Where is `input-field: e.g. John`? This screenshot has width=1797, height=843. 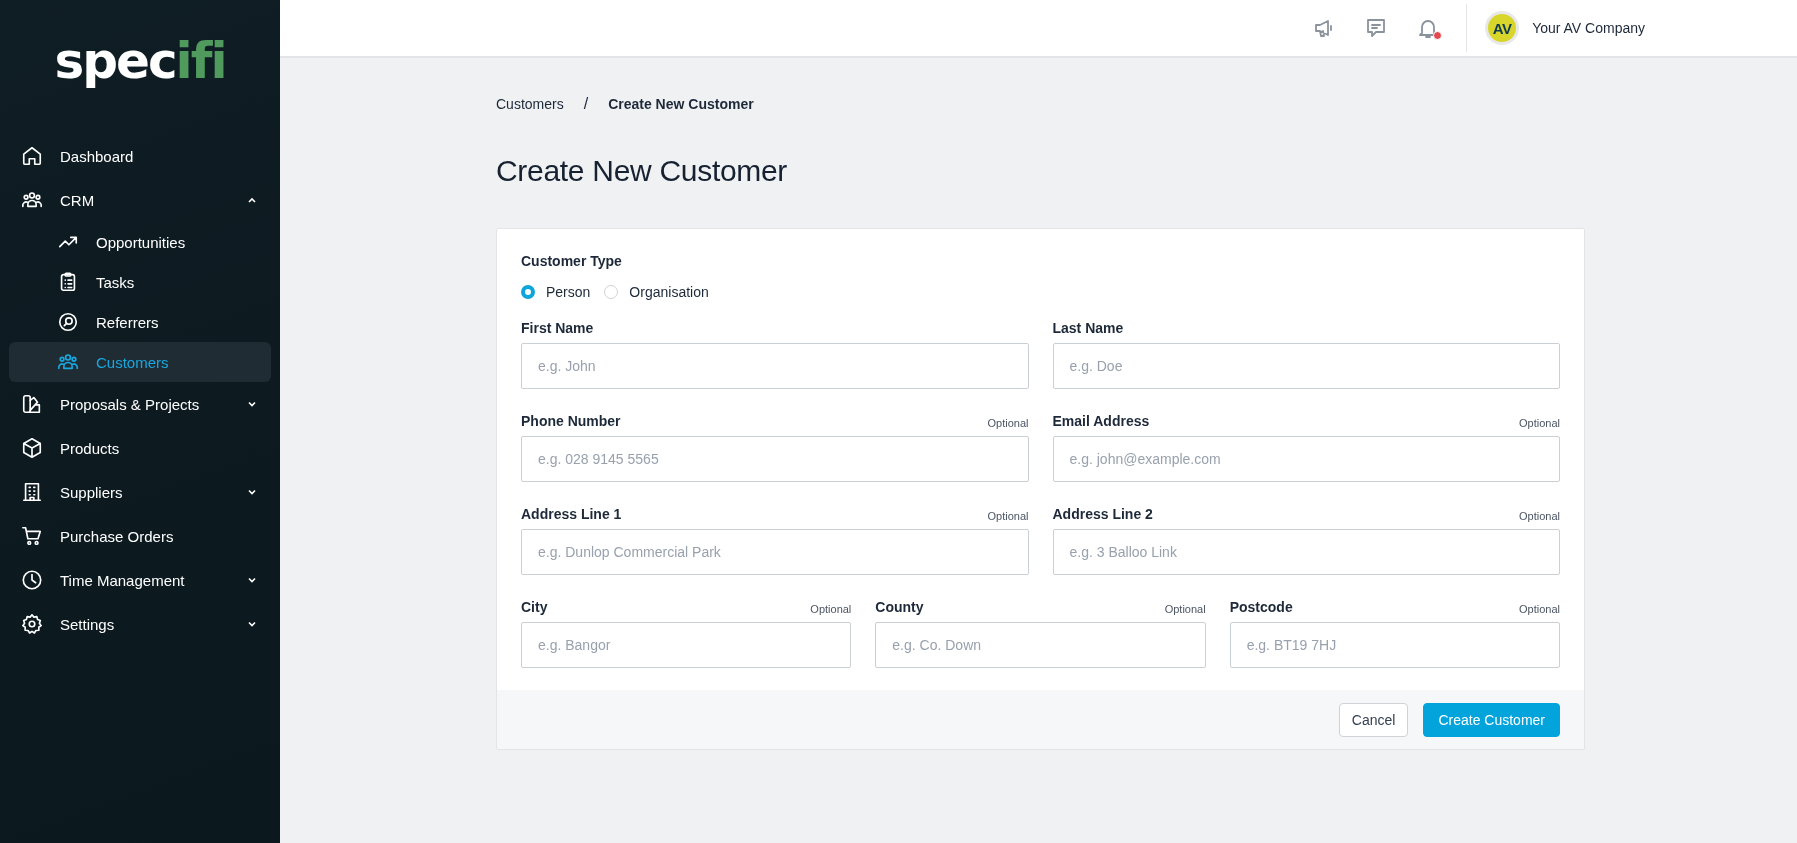
input-field: e.g. John is located at coordinates (775, 366).